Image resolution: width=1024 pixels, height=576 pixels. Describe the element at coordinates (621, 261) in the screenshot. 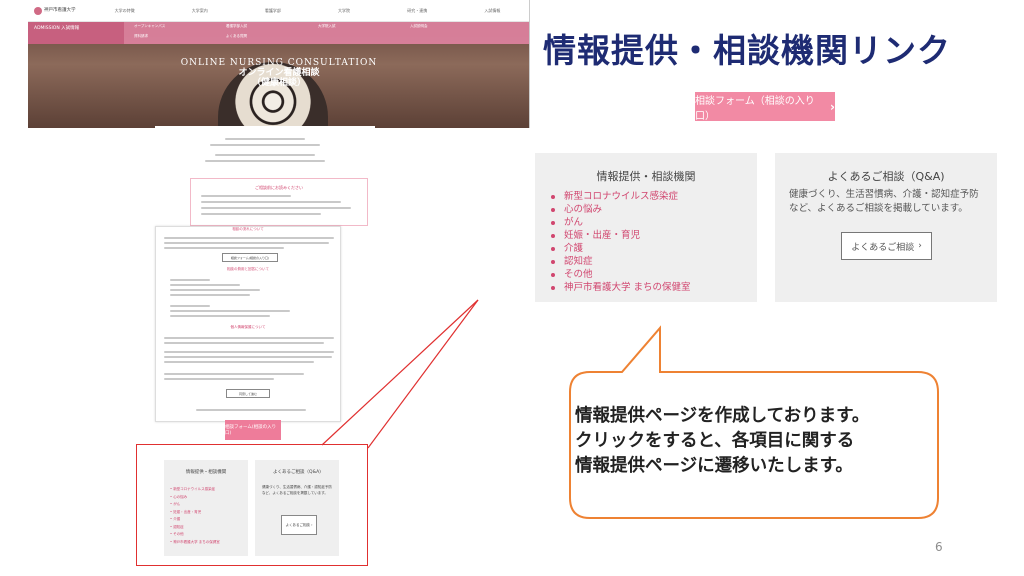

I see `info-link-item: 認知症` at that location.